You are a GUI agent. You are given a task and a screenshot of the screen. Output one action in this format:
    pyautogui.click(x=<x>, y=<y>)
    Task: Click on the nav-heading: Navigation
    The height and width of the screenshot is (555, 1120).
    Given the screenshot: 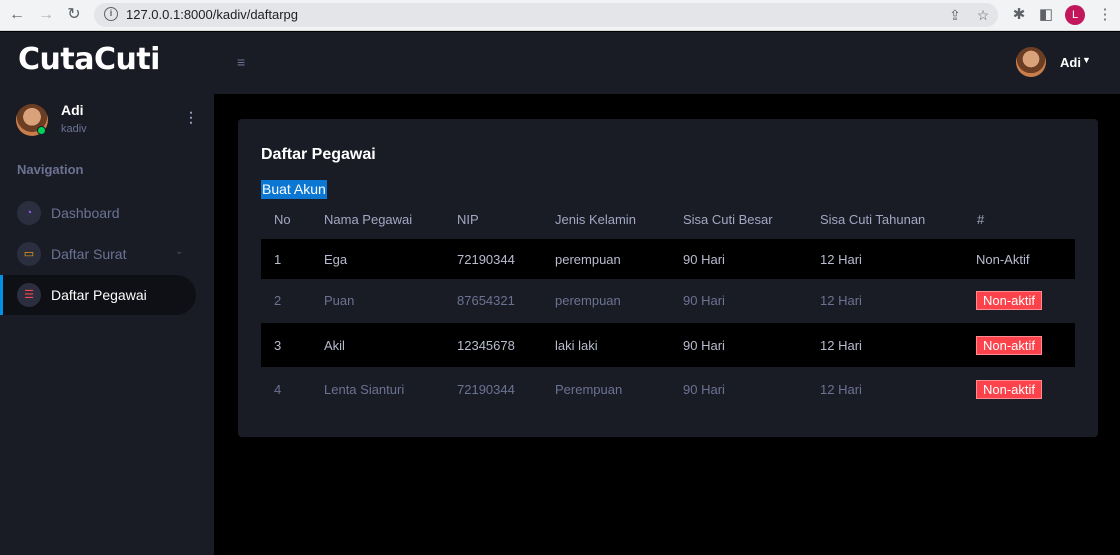 What is the action you would take?
    pyautogui.click(x=50, y=169)
    